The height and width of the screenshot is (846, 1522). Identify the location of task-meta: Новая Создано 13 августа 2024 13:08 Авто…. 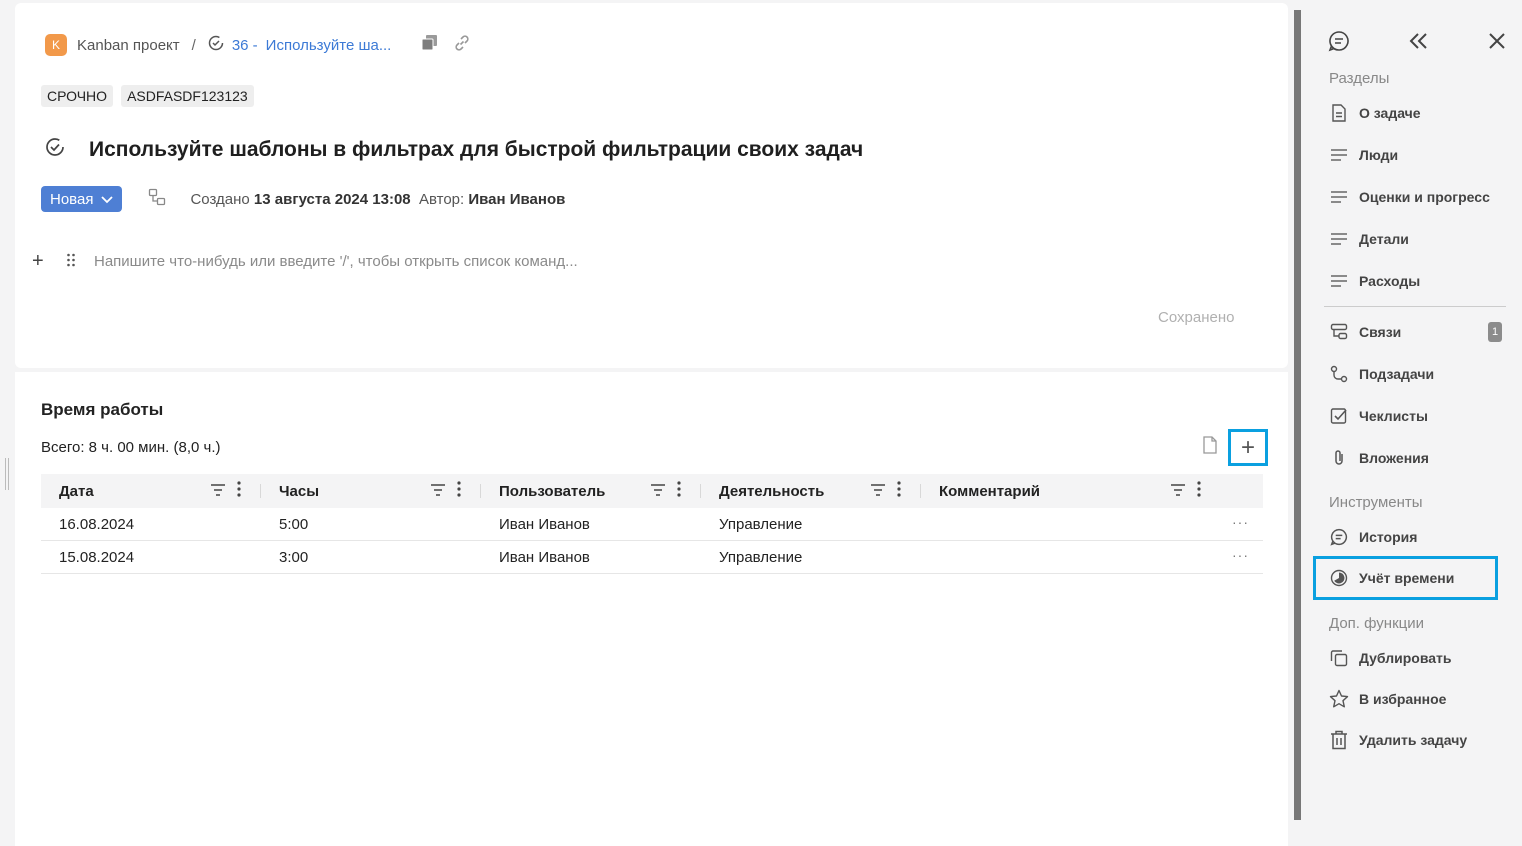
(303, 199).